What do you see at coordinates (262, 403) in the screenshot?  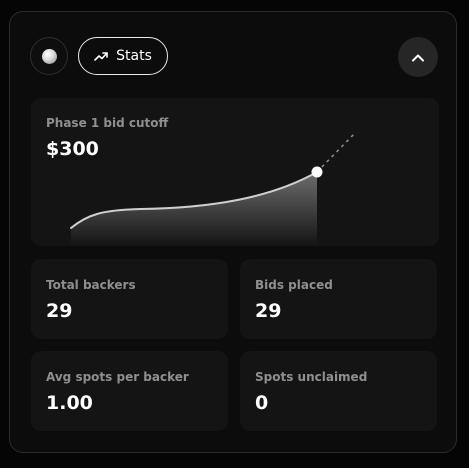 I see `spots-unclaimed-value: 0` at bounding box center [262, 403].